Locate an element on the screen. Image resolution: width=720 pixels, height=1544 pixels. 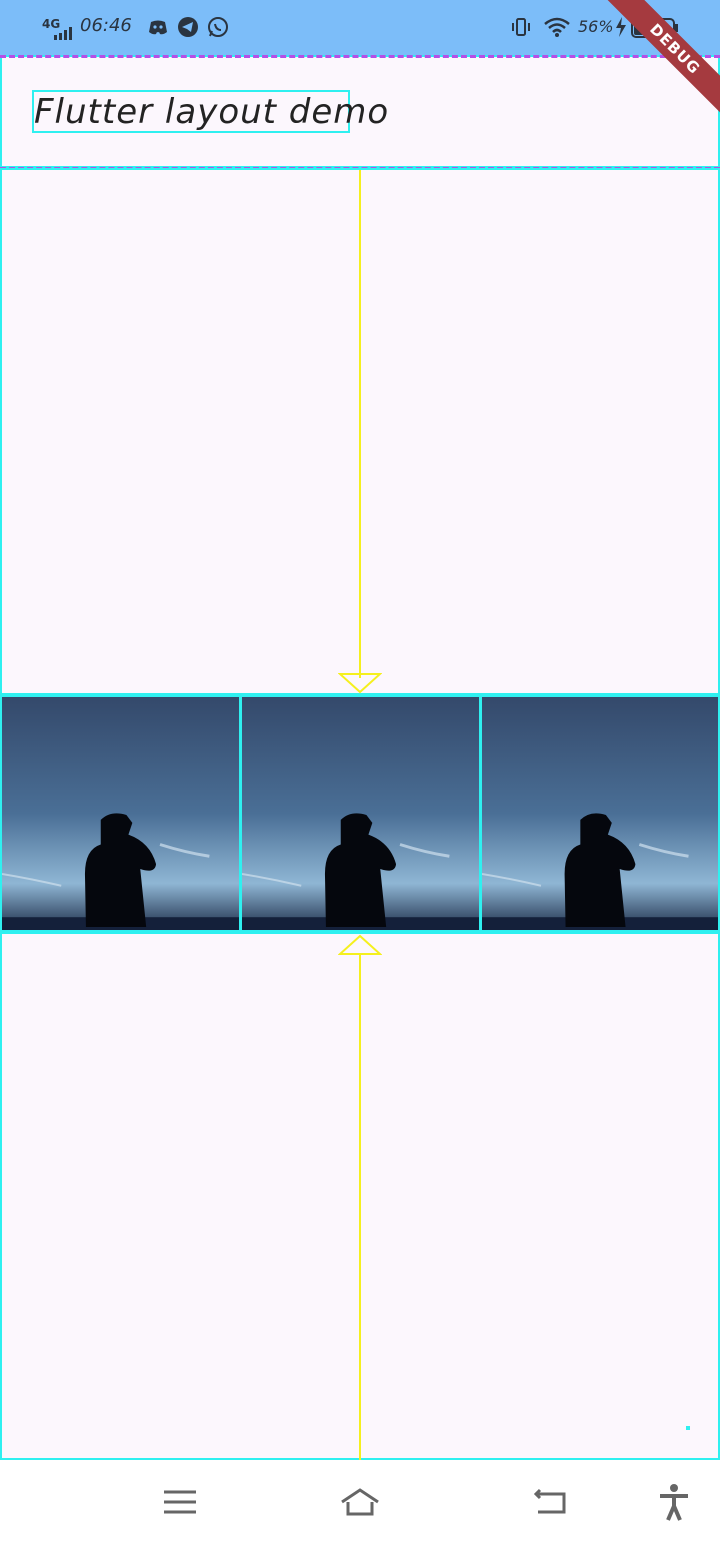
accessibility-button is located at coordinates (674, 1502).